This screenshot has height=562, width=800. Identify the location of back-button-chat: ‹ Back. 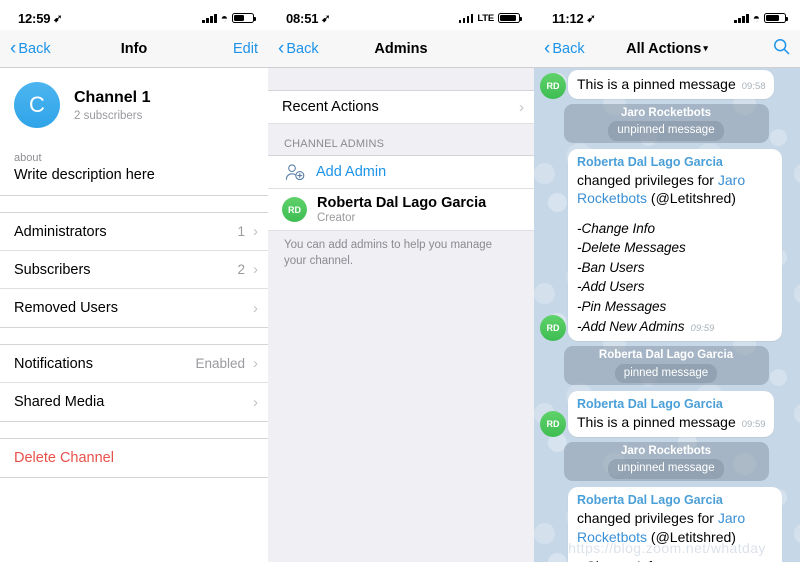
(564, 48).